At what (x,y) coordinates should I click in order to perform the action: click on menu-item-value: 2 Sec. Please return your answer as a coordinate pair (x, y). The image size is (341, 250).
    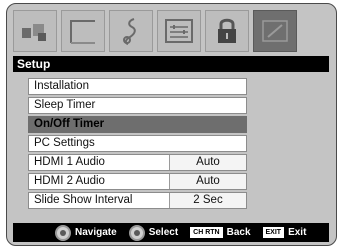
    Looking at the image, I should click on (208, 200).